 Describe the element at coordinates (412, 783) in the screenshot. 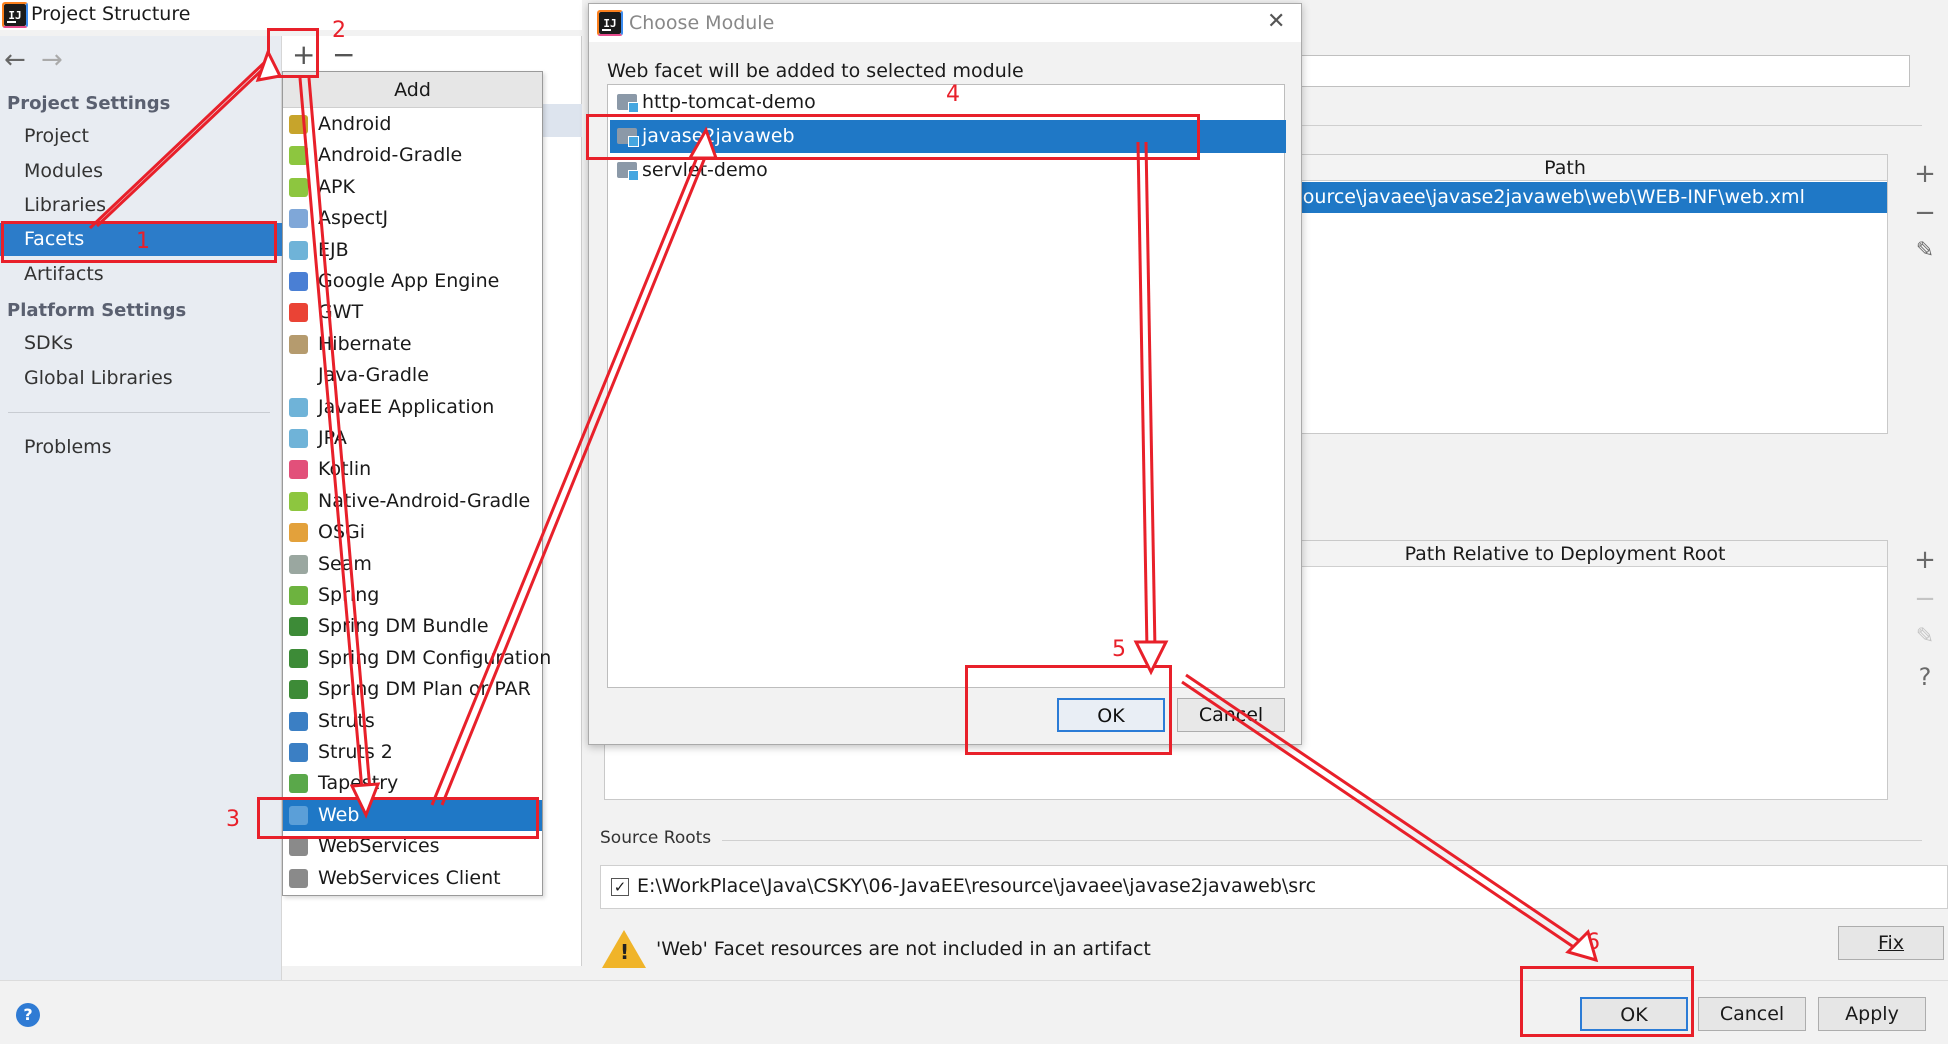

I see `add-popup-item-tapestry: Tapestry` at that location.